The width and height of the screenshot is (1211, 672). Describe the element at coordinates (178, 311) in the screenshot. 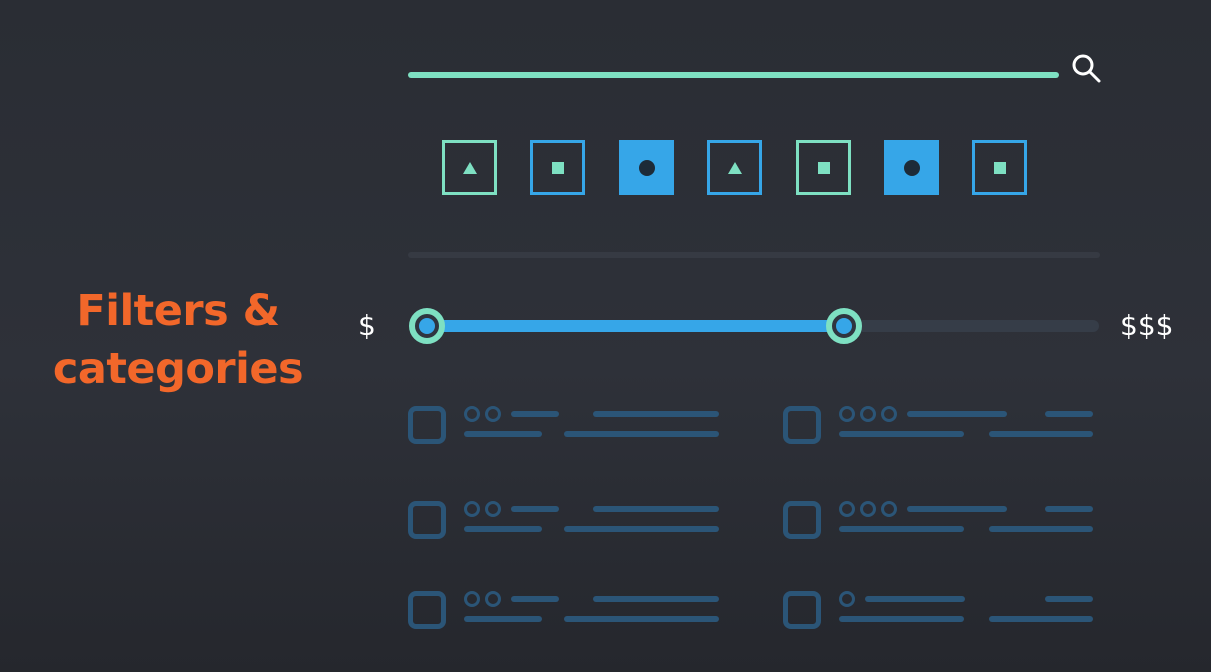

I see `heading-line-1: Filters &` at that location.